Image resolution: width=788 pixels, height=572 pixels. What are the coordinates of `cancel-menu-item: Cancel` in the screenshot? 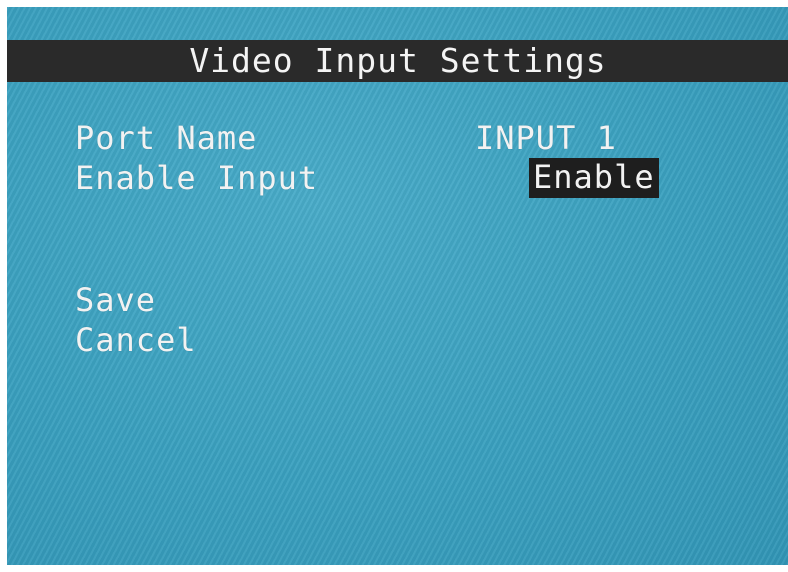 It's located at (136, 340).